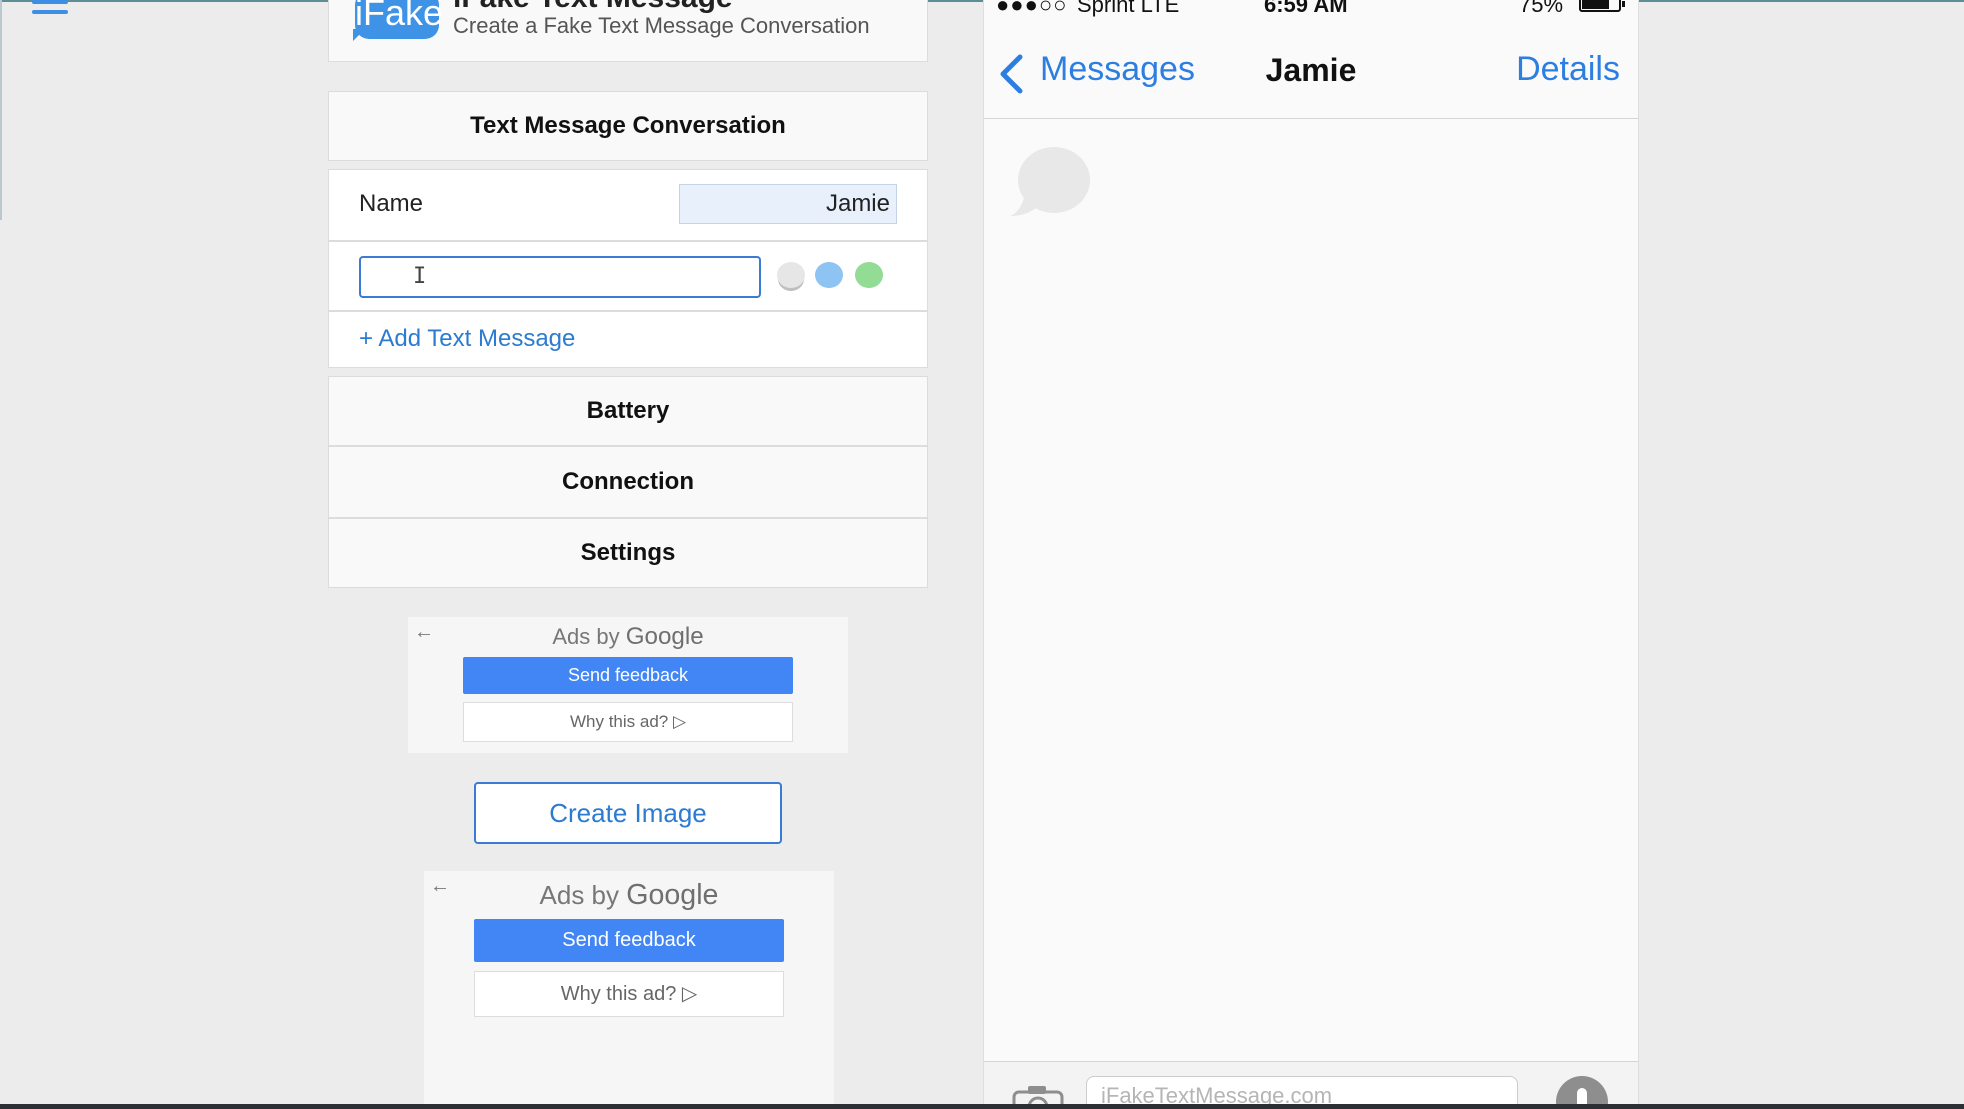 The width and height of the screenshot is (1964, 1109). What do you see at coordinates (628, 411) in the screenshot?
I see `section-battery-header: Battery` at bounding box center [628, 411].